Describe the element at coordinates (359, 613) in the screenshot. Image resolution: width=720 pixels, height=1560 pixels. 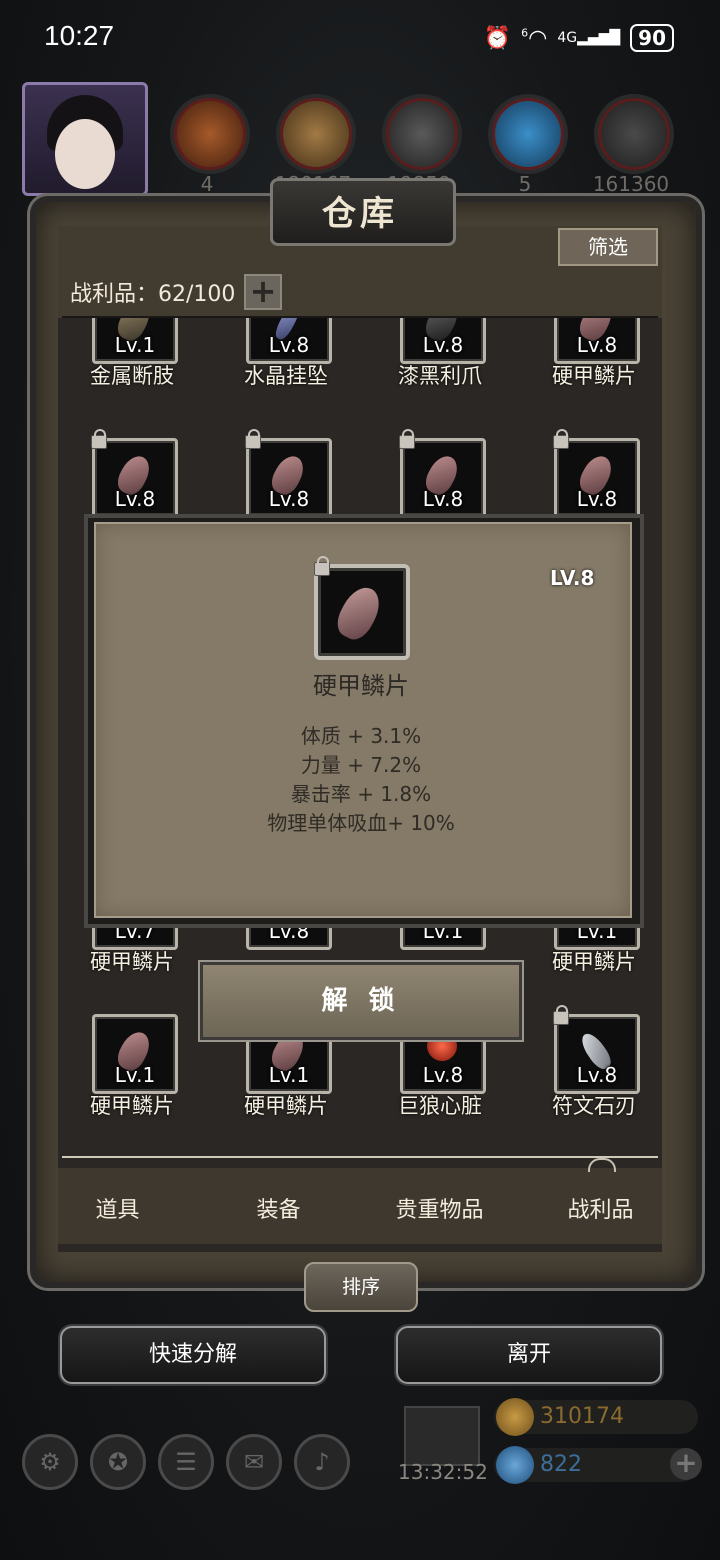
I see `scale-icon` at that location.